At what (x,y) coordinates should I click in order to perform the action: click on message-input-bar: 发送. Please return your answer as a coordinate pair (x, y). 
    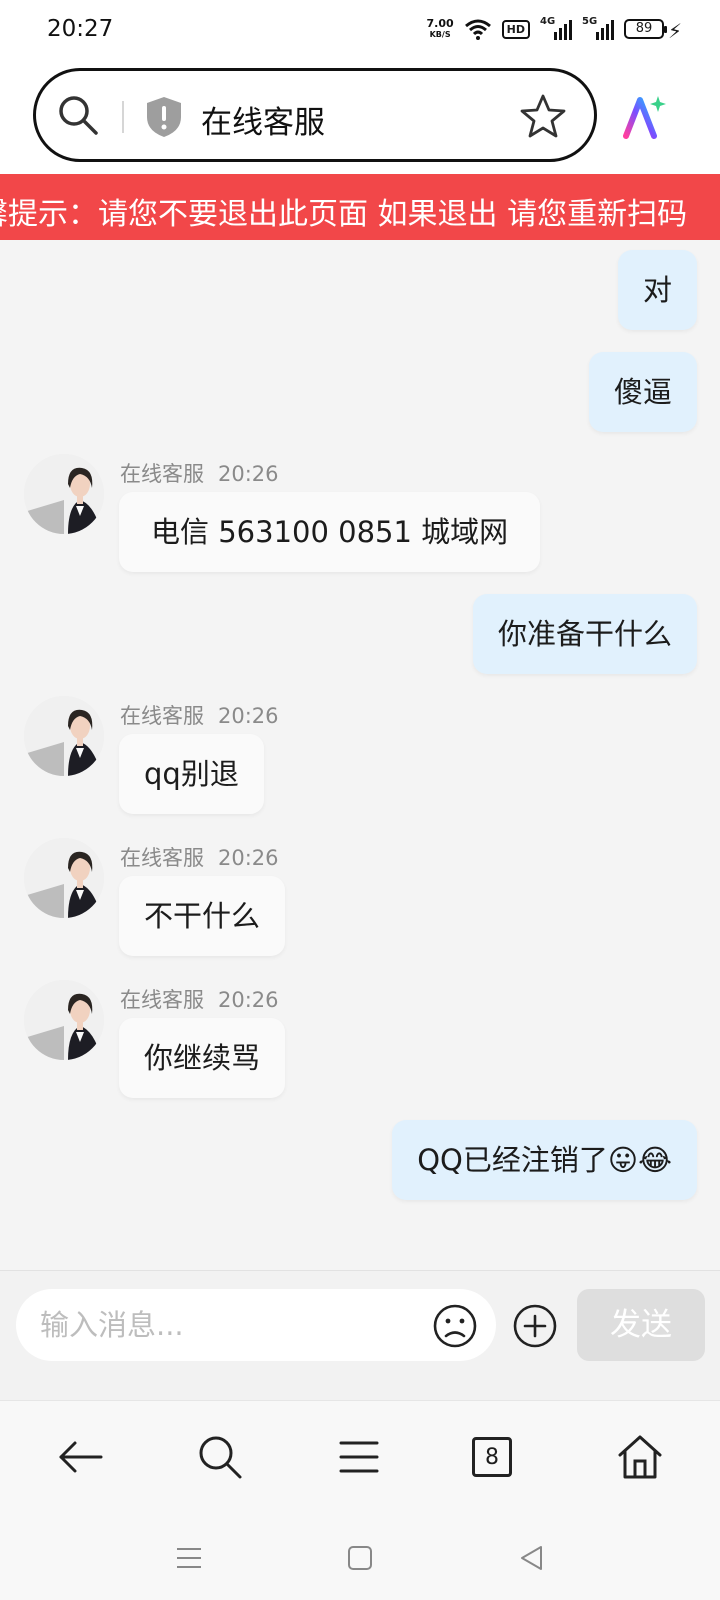
    Looking at the image, I should click on (360, 1335).